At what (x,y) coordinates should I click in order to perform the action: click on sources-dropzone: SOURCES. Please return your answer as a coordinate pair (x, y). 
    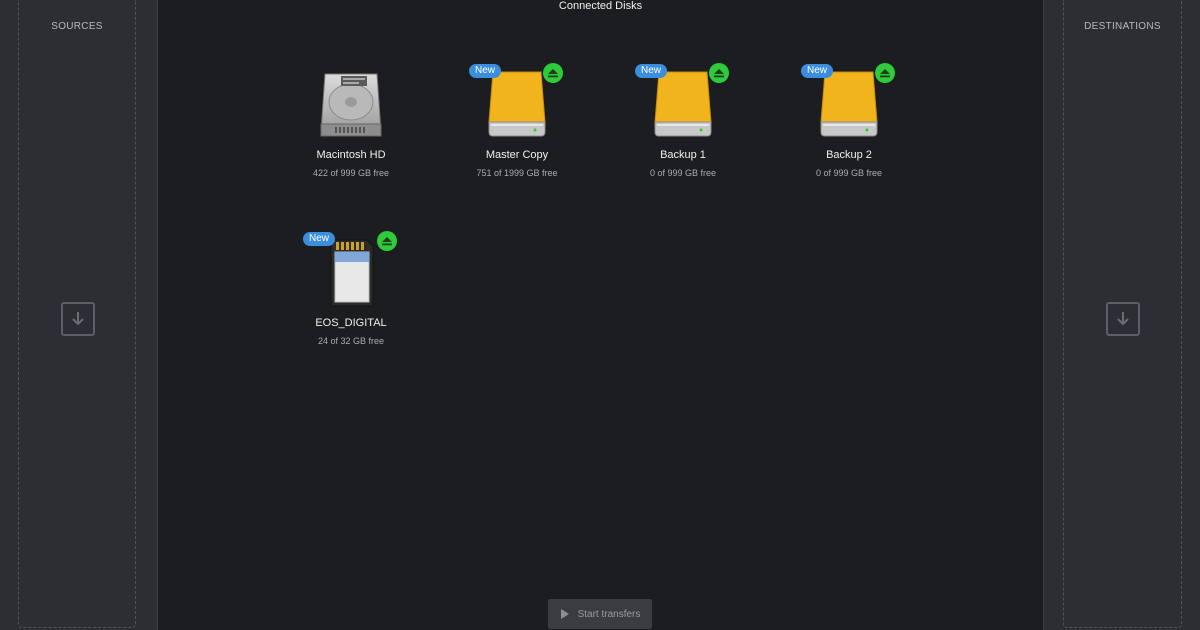
    Looking at the image, I should click on (77, 314).